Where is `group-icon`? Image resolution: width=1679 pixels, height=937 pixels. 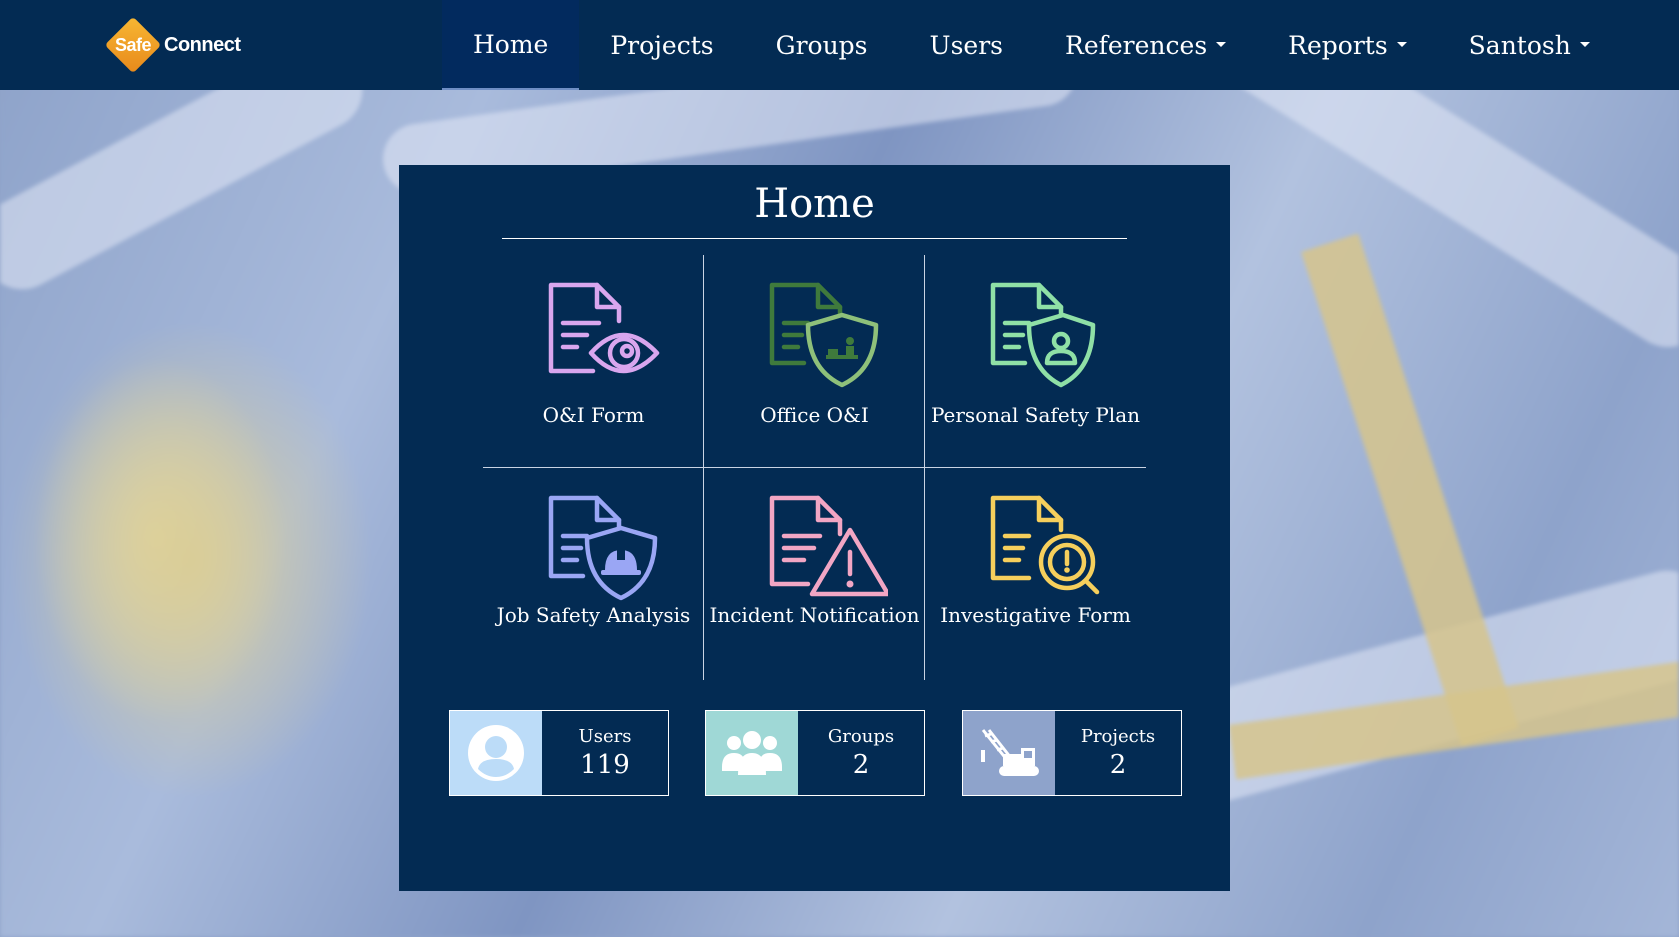 group-icon is located at coordinates (752, 753).